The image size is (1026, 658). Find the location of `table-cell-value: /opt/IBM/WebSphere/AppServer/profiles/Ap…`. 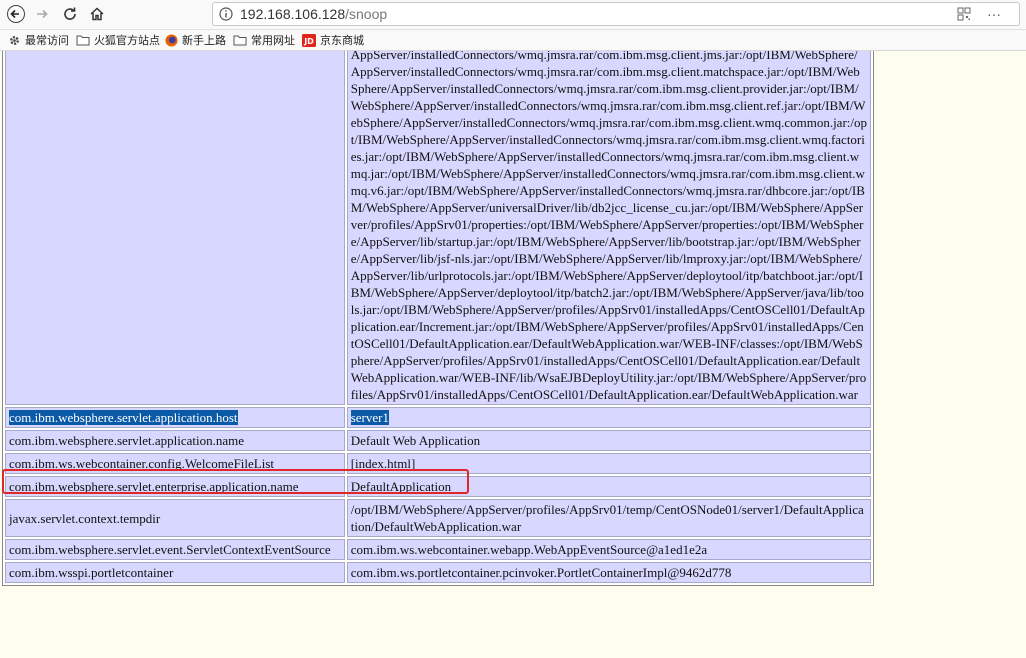

table-cell-value: /opt/IBM/WebSphere/AppServer/profiles/Ap… is located at coordinates (608, 518).